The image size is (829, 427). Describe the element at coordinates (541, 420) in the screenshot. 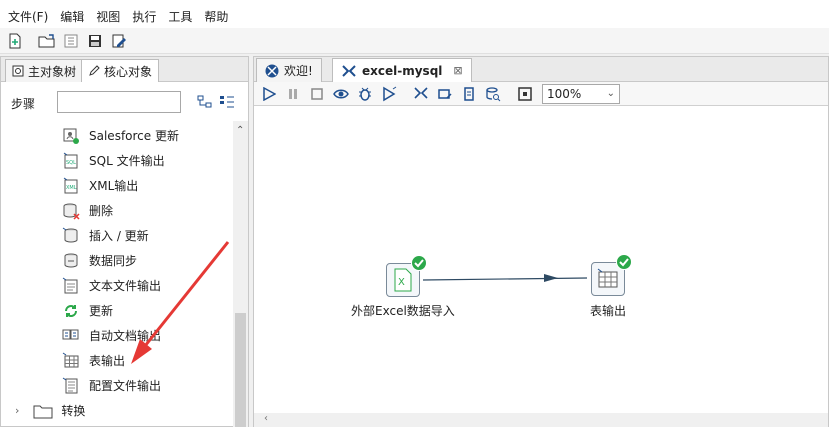

I see `canvas-hscrollbar: ‹` at that location.